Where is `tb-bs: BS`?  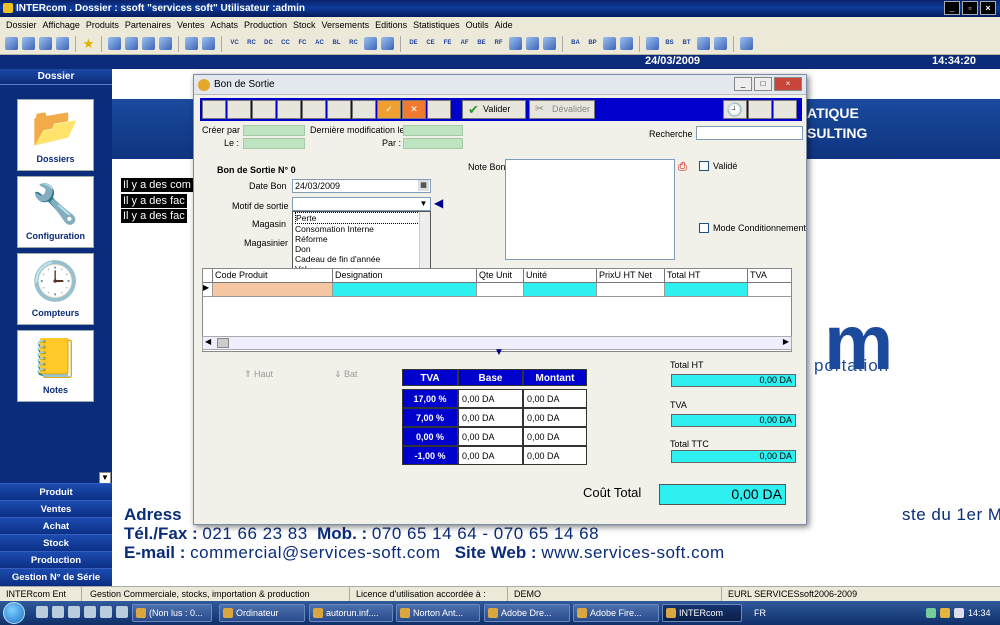
tb-bs: BS is located at coordinates (669, 43).